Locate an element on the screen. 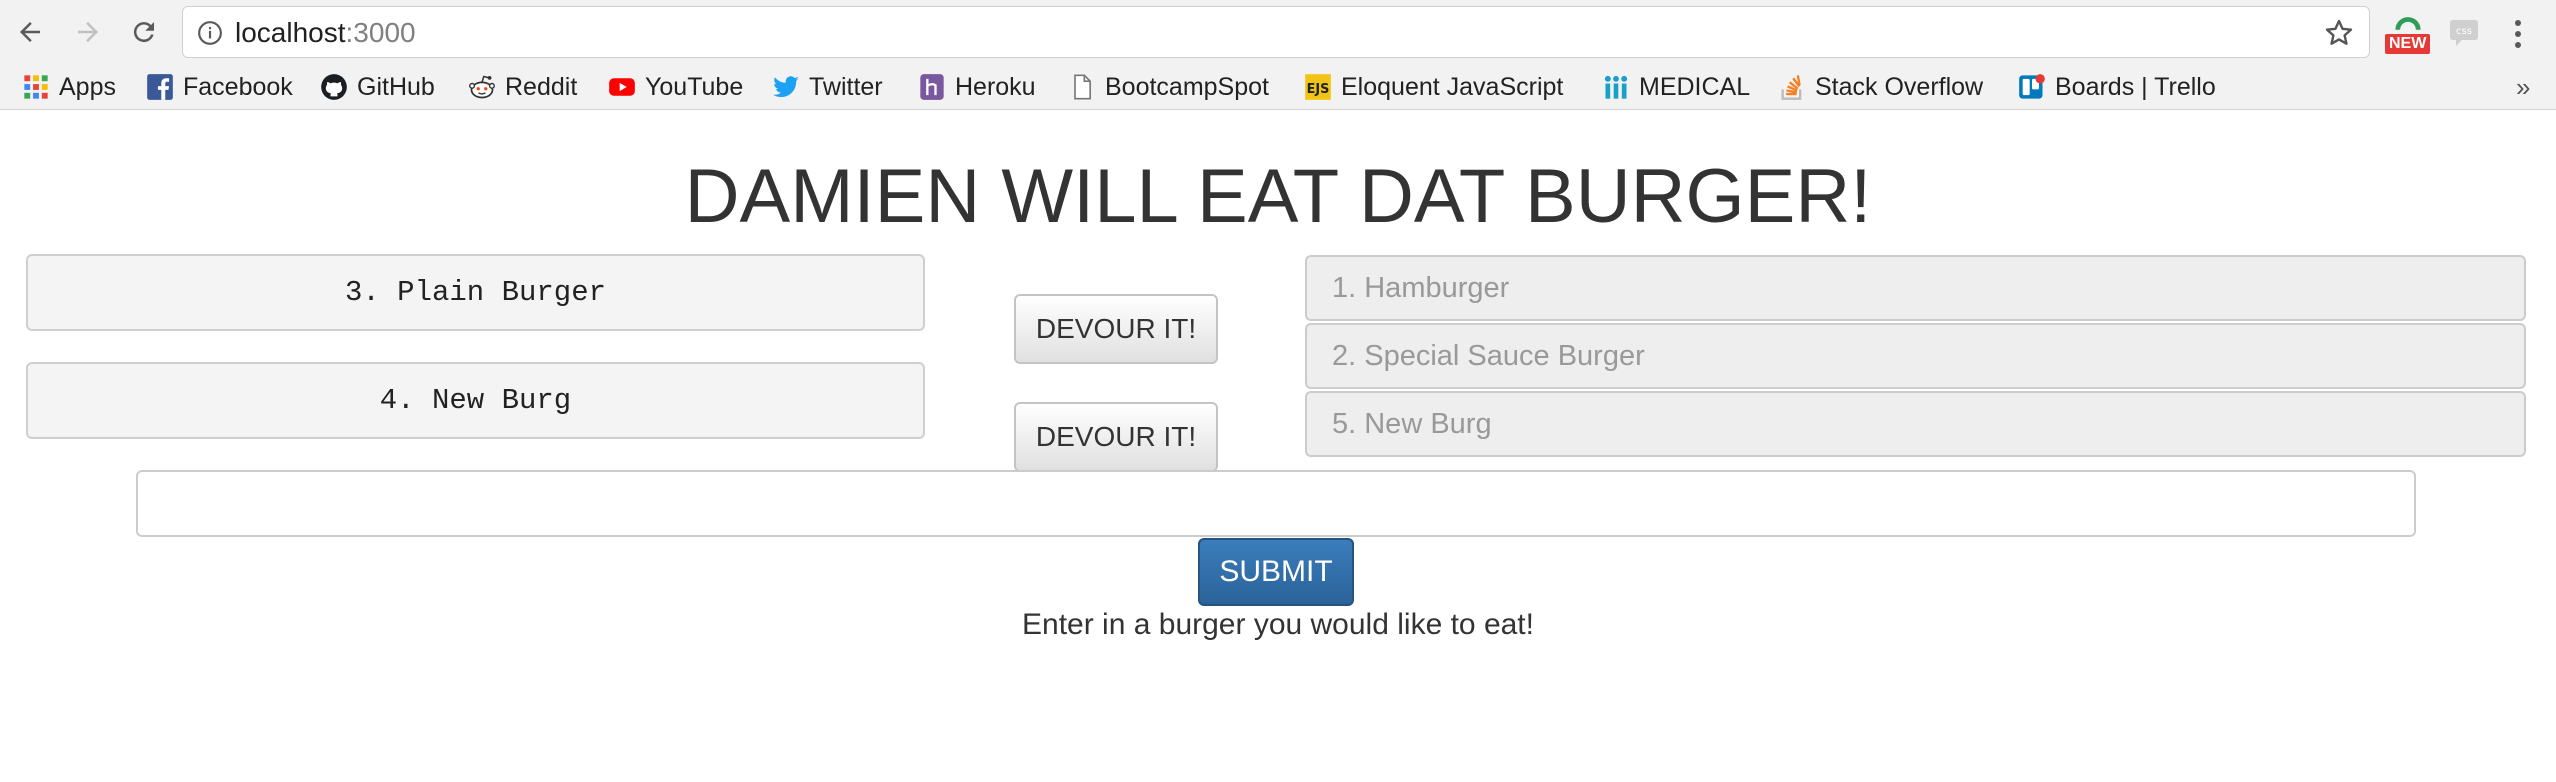 The width and height of the screenshot is (2556, 782). url-host: localhost is located at coordinates (290, 32).